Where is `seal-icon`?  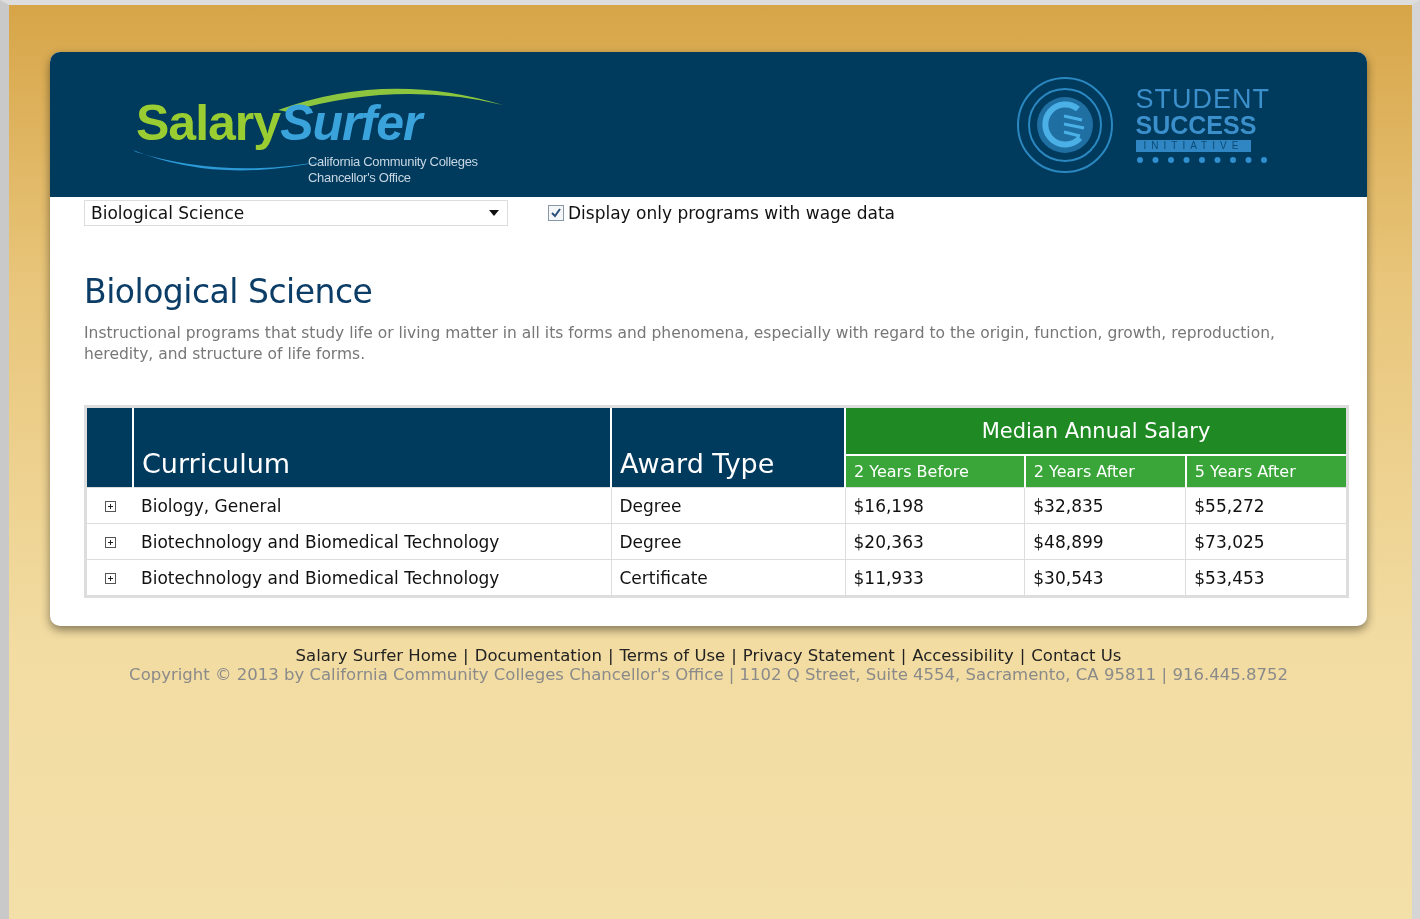 seal-icon is located at coordinates (1064, 124).